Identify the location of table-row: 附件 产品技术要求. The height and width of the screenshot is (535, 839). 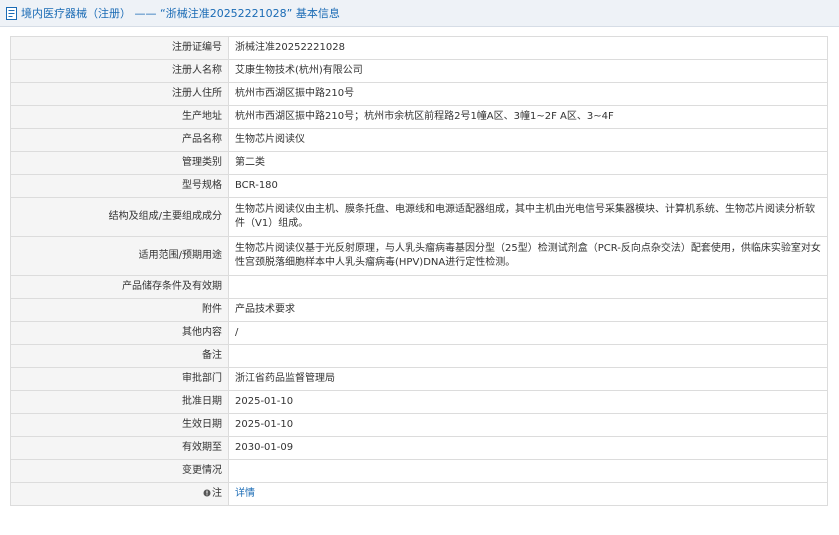
(419, 310).